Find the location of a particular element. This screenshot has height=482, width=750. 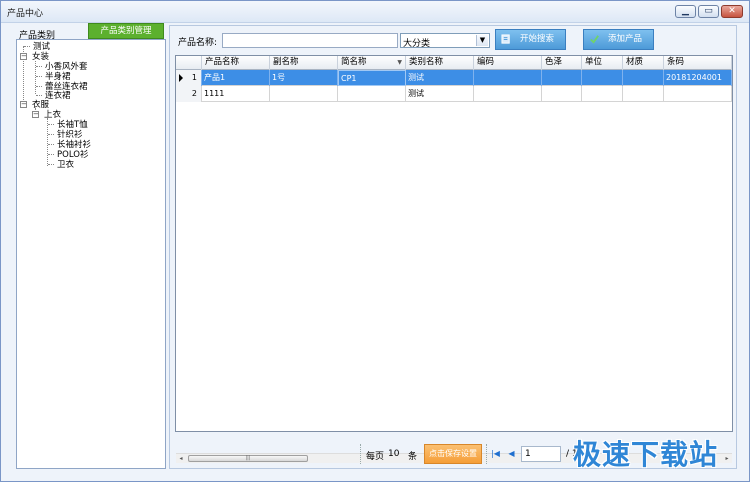

column-header: 简名称 ▼ is located at coordinates (372, 63).